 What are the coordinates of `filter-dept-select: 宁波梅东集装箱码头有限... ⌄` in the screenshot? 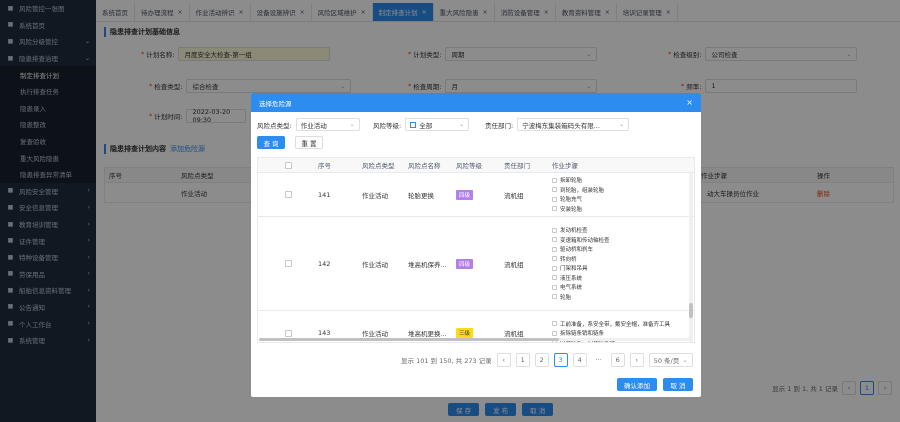 It's located at (573, 124).